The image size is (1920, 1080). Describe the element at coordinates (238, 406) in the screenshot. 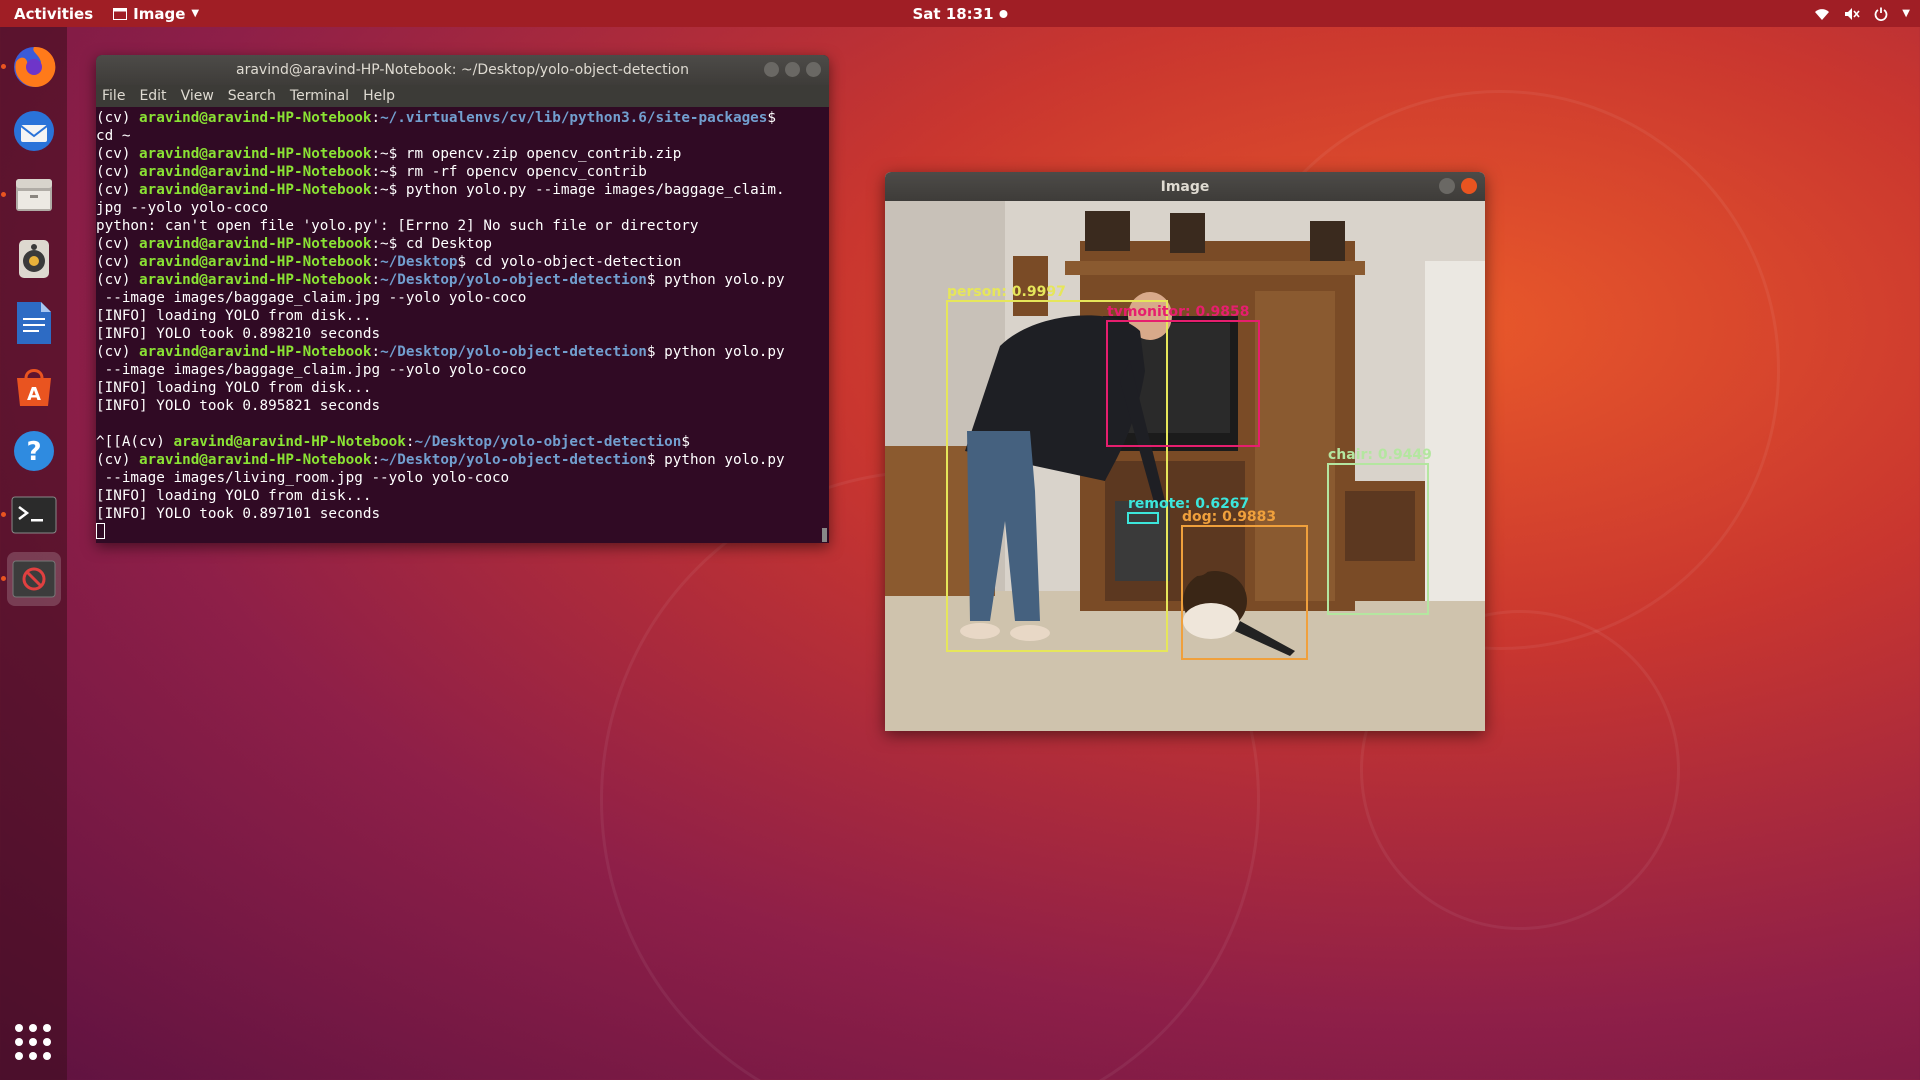

I see `terminal-line: [INFO] YOLO took 0.895821 seconds` at that location.